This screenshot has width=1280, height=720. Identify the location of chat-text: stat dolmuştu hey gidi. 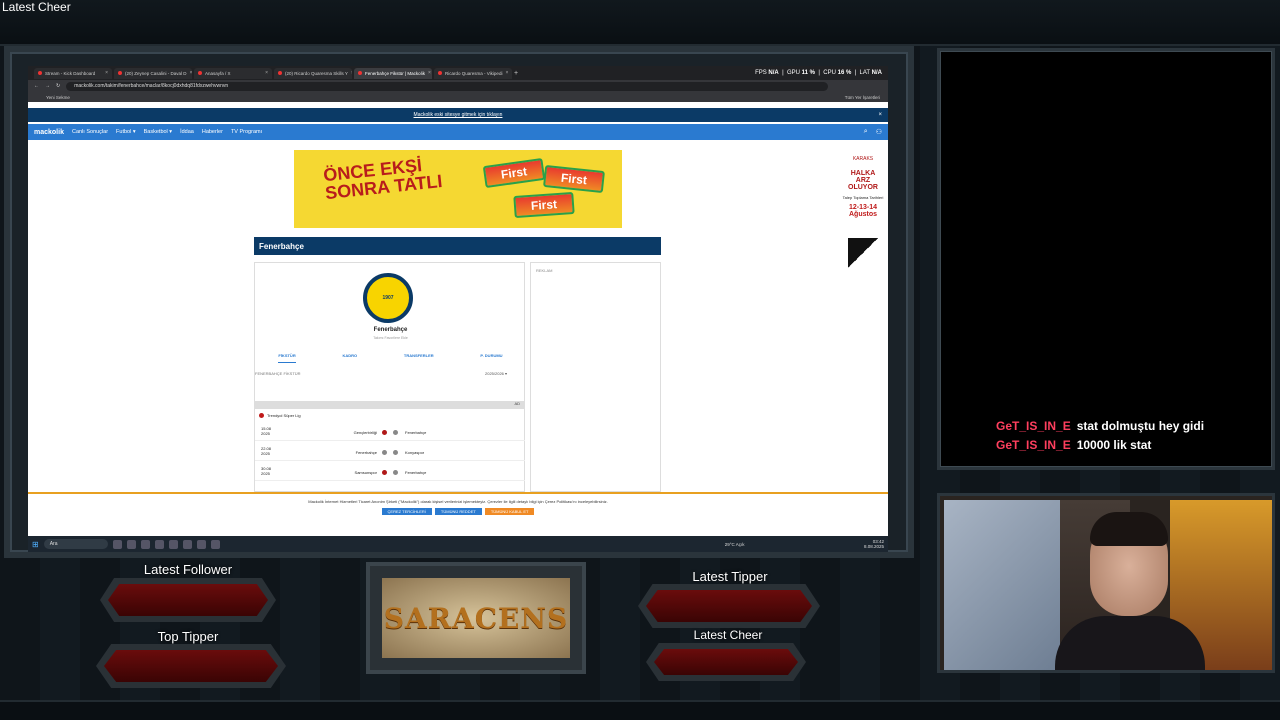
(1140, 426).